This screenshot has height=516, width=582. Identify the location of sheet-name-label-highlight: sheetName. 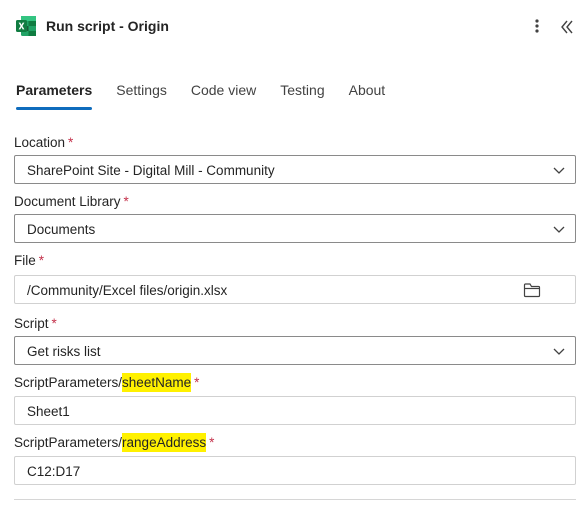
(157, 382).